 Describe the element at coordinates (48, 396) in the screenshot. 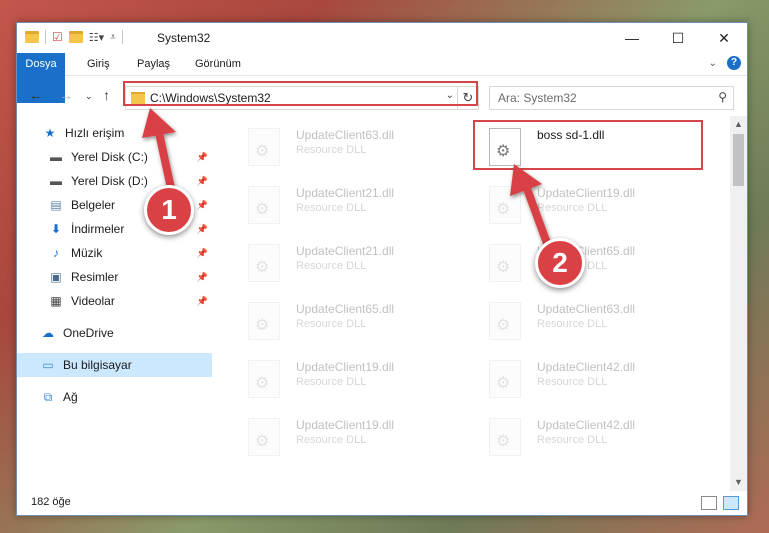

I see `network-icon: ⧉` at that location.